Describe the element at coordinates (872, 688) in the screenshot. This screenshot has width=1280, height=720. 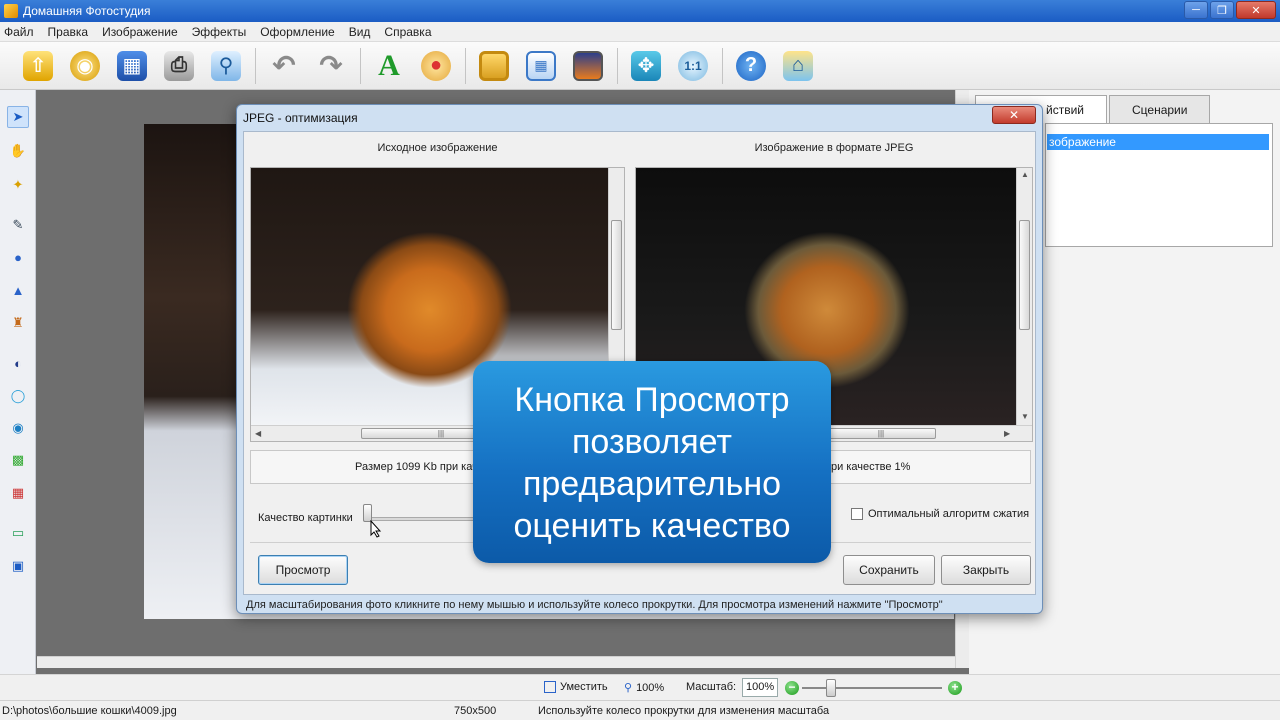
I see `zoom-slider-track` at that location.